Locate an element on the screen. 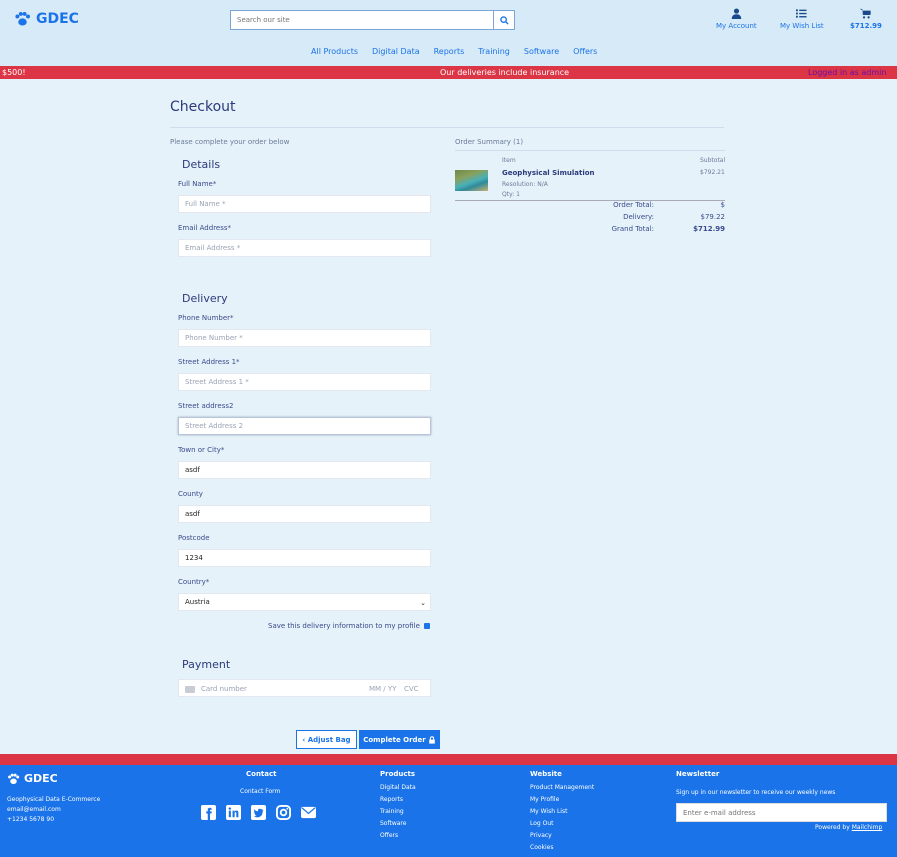 This screenshot has width=897, height=857. nav-reports: Reports is located at coordinates (449, 51).